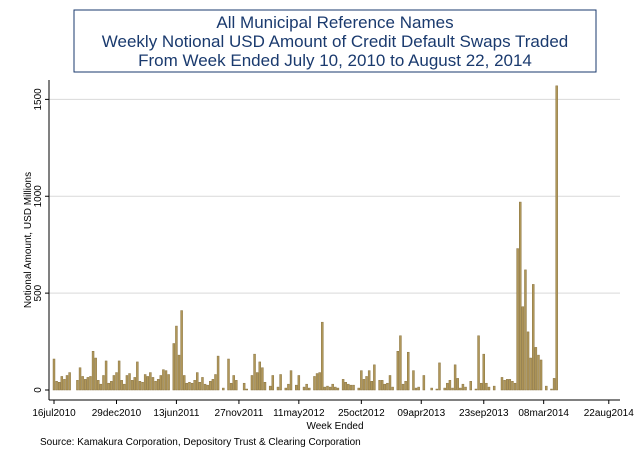  Describe the element at coordinates (543, 413) in the screenshot. I see `x-tick-label: 08mar2014` at that location.